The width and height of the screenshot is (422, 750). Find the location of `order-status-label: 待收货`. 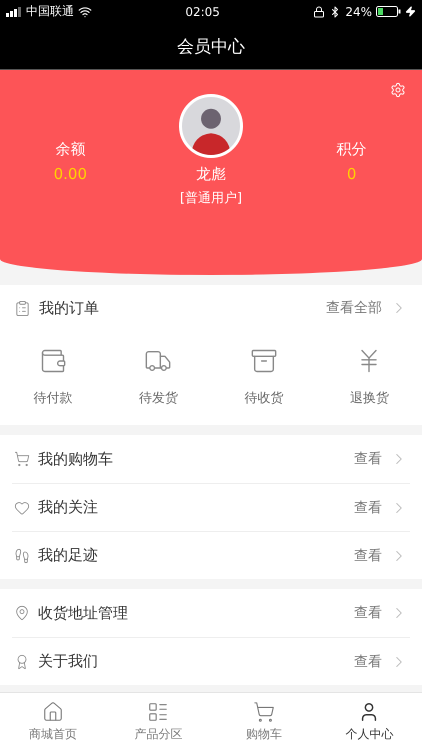

order-status-label: 待收货 is located at coordinates (264, 398).